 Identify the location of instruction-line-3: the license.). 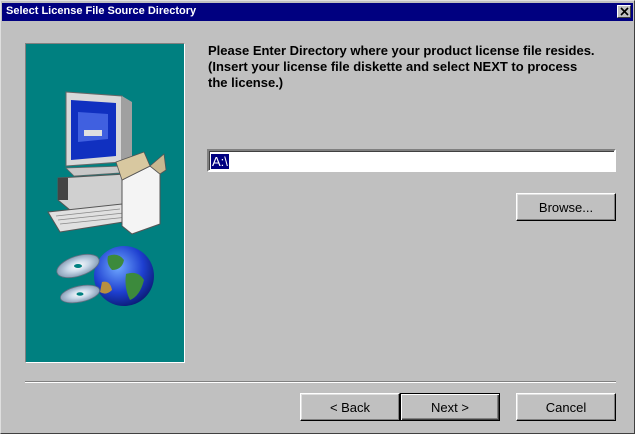
(246, 82).